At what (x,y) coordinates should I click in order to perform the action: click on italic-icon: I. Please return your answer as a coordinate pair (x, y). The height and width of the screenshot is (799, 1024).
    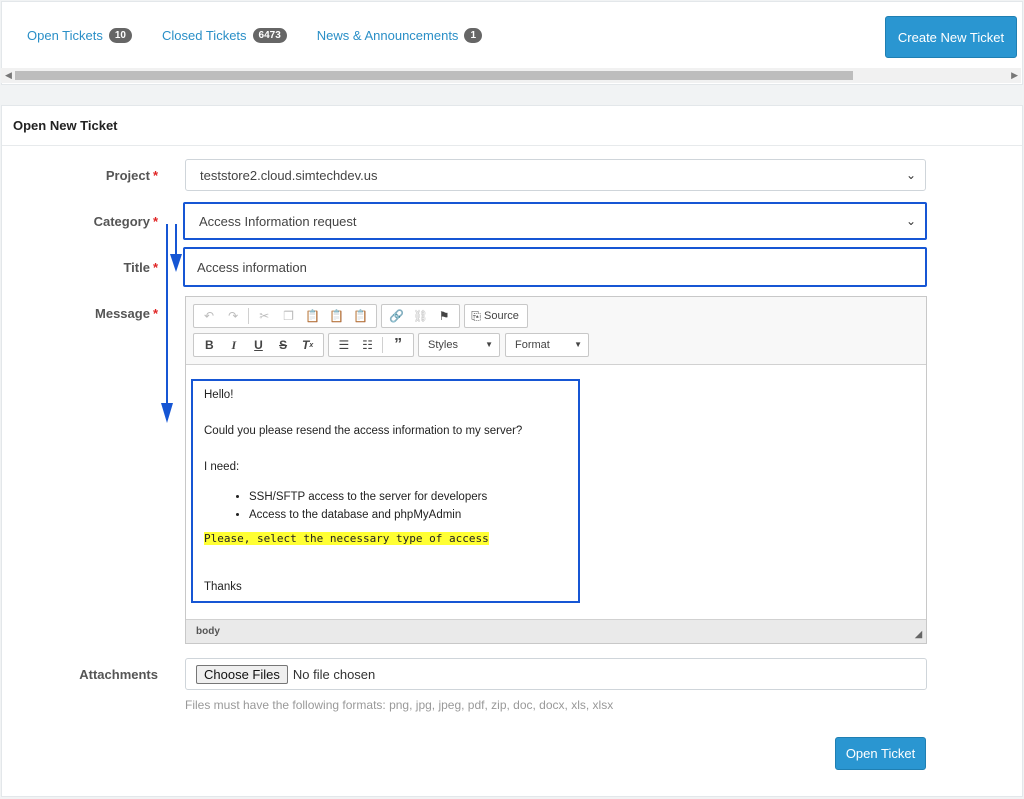
    Looking at the image, I should click on (234, 345).